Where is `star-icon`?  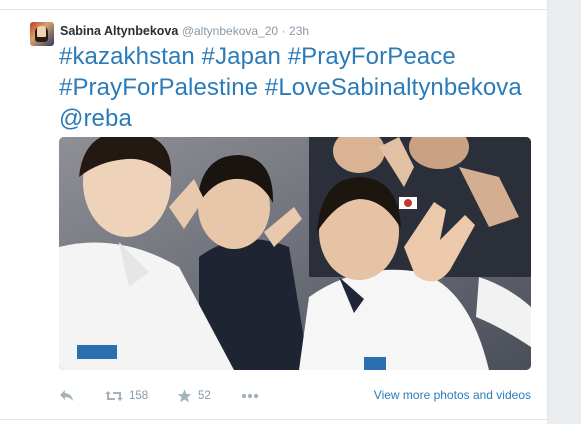 star-icon is located at coordinates (184, 396).